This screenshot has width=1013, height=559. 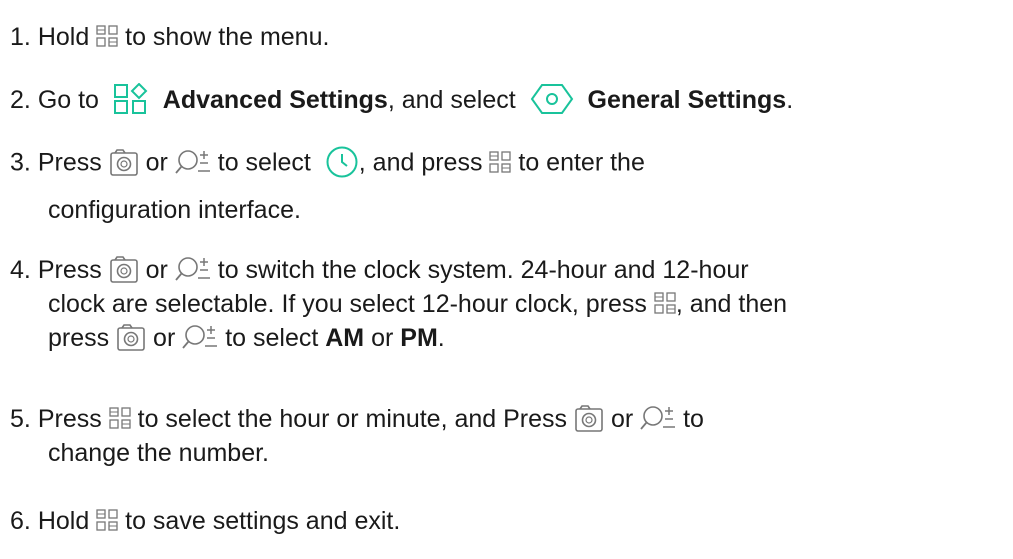 I want to click on step-text: Go to, so click(x=68, y=100).